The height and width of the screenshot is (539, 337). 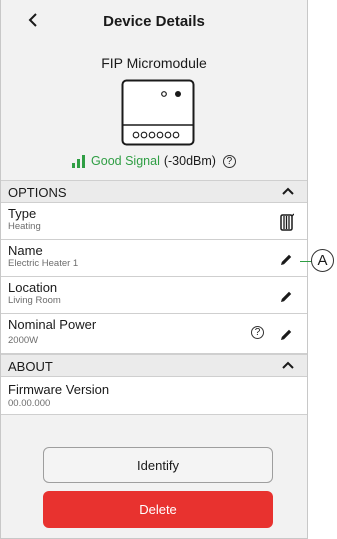 What do you see at coordinates (158, 509) in the screenshot?
I see `delete-button: Delete` at bounding box center [158, 509].